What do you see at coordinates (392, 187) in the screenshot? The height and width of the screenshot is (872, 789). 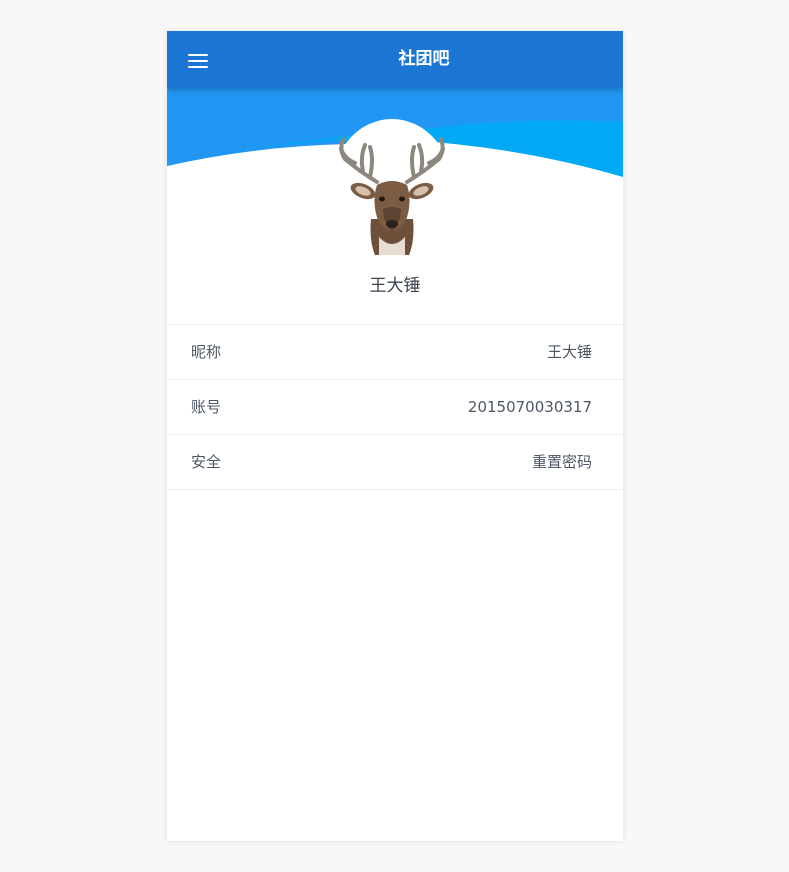 I see `deer-avatar` at bounding box center [392, 187].